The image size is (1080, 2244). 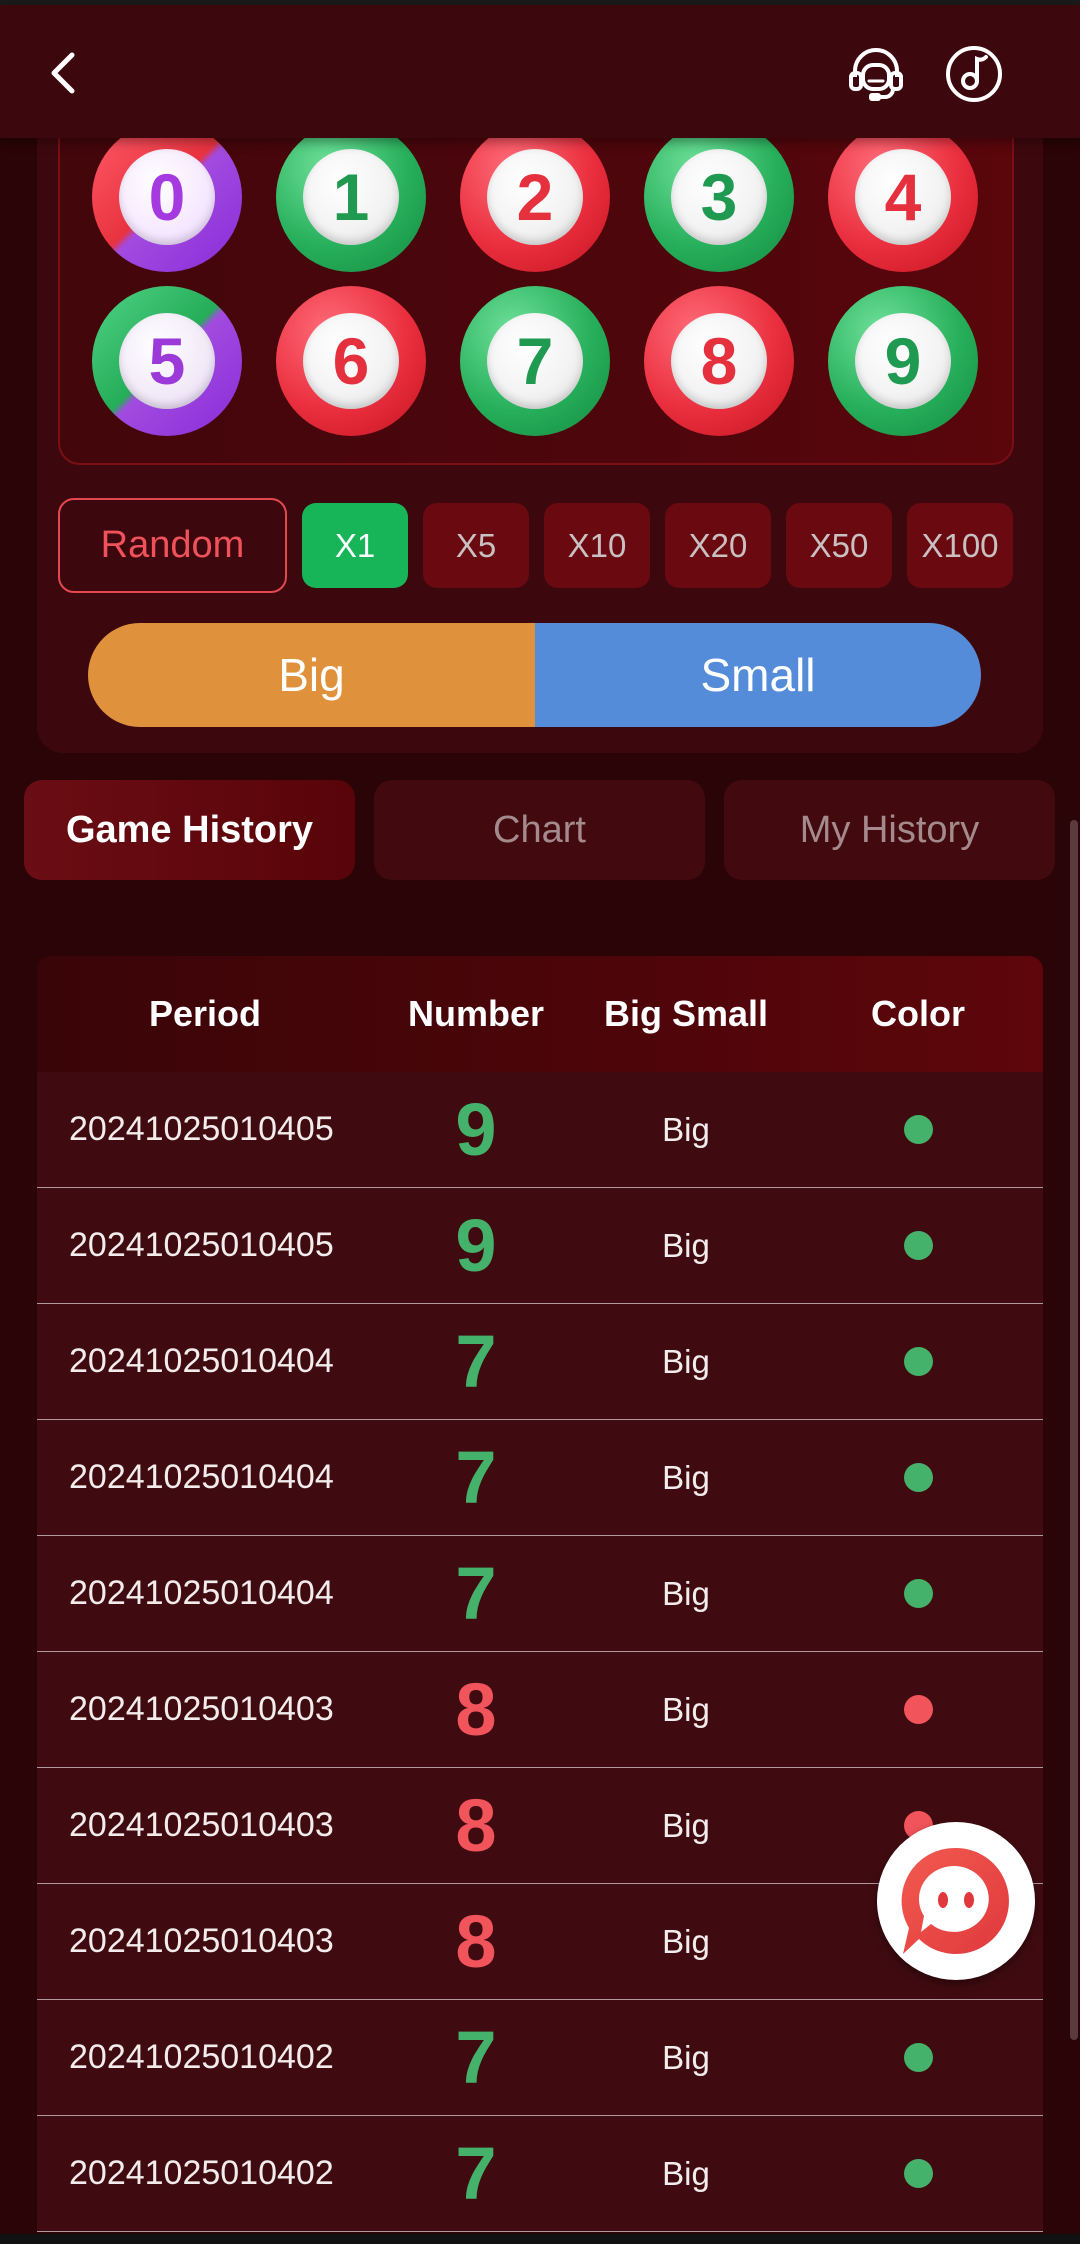 I want to click on number-ball-label: 4, so click(x=903, y=197).